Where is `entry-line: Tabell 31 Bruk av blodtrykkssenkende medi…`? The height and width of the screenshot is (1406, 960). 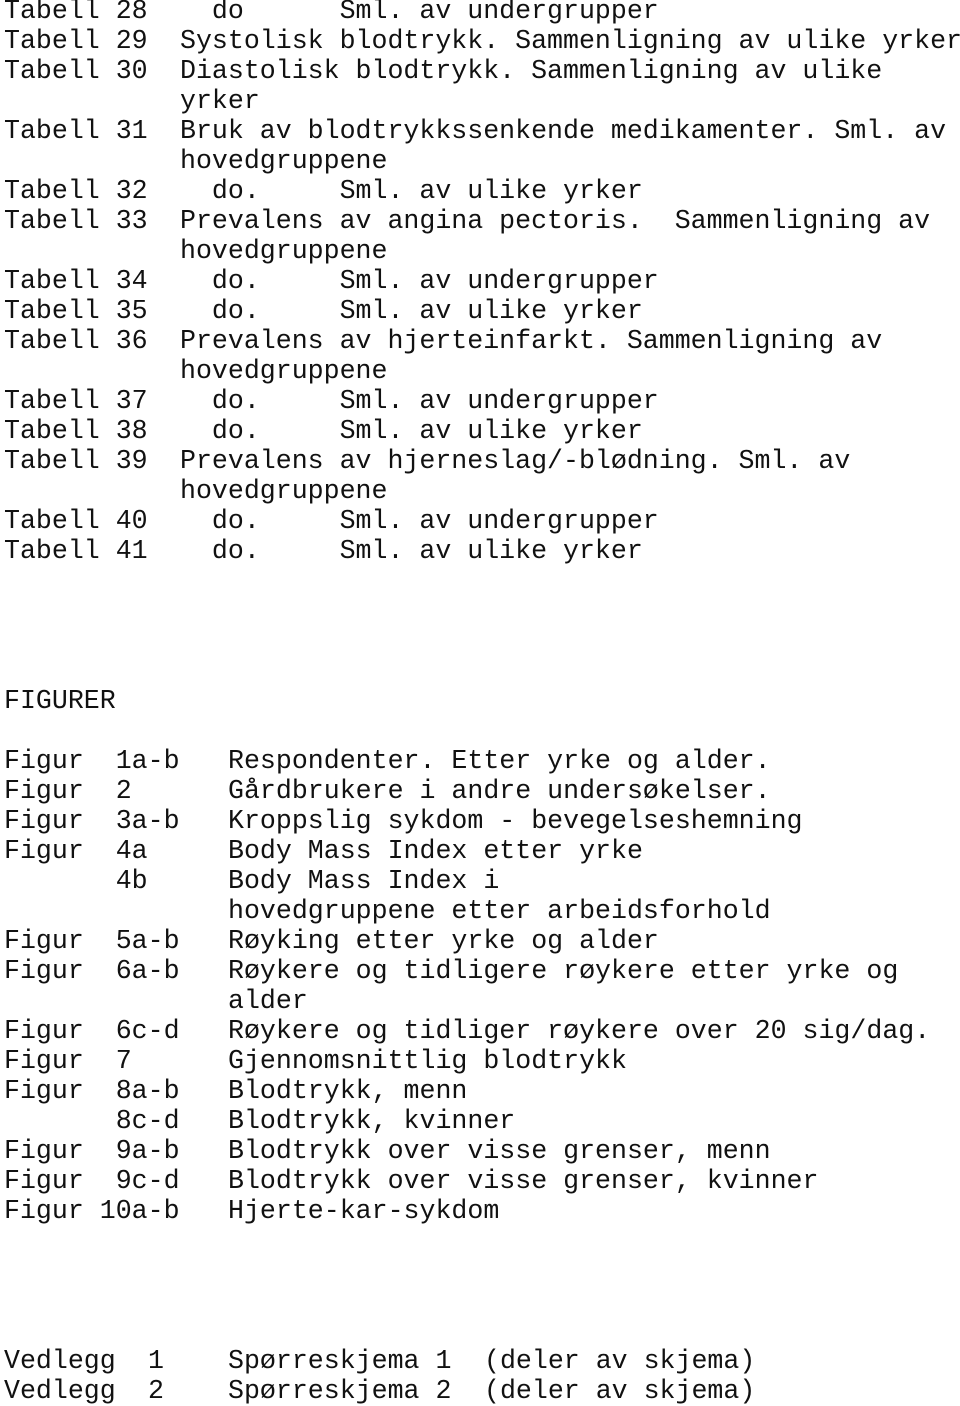
entry-line: Tabell 31 Bruk av blodtrykkssenkende medi… is located at coordinates (482, 131).